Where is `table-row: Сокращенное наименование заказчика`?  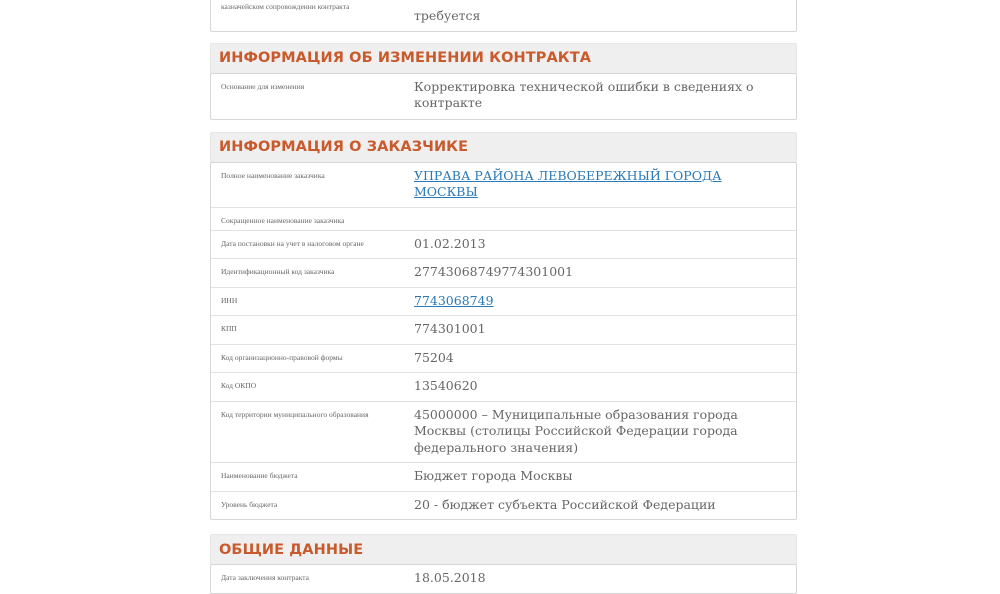
table-row: Сокращенное наименование заказчика is located at coordinates (503, 218).